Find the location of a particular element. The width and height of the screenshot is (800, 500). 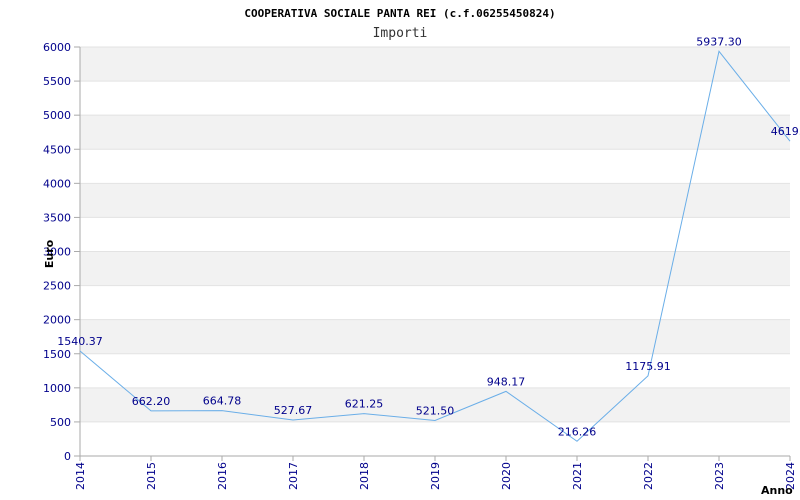

y-tick-label: 1000 is located at coordinates (57, 388).